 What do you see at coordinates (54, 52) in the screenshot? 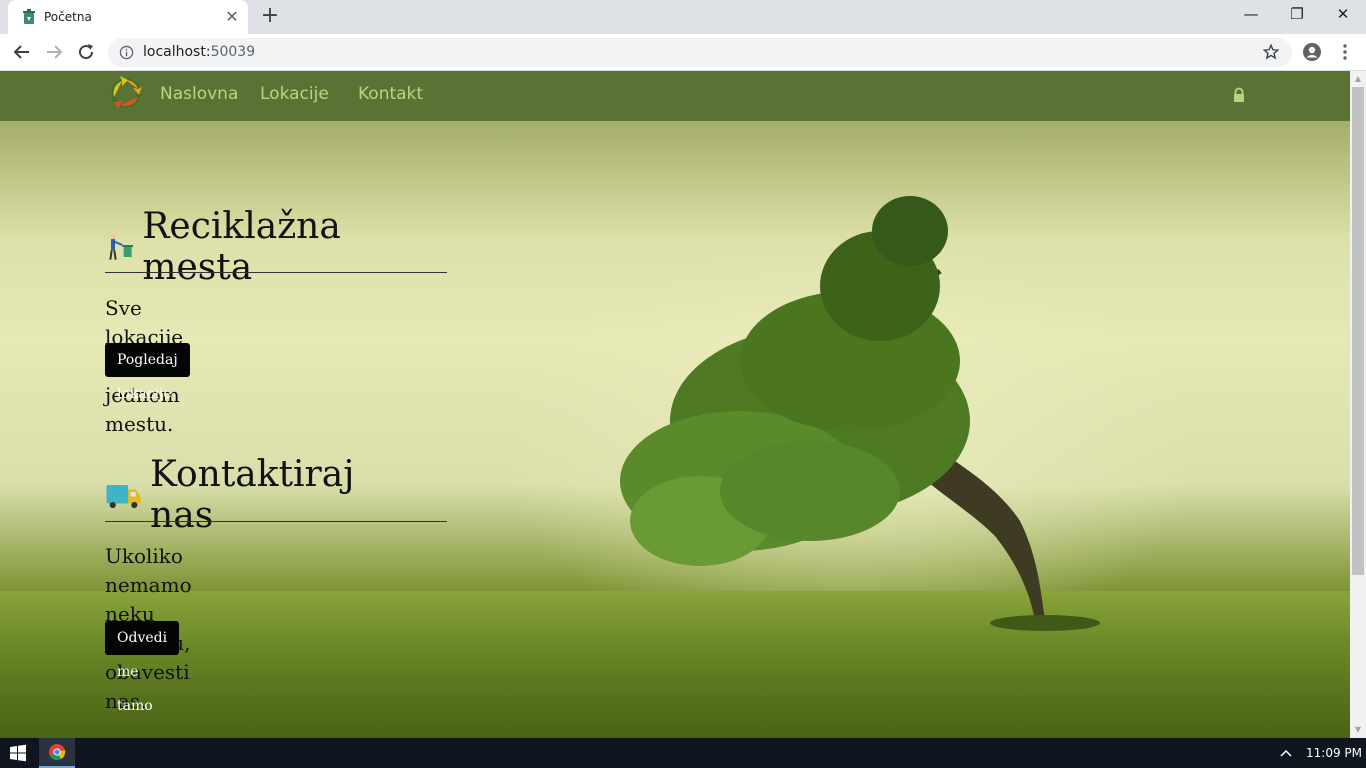
I see `forward-arrow-icon` at bounding box center [54, 52].